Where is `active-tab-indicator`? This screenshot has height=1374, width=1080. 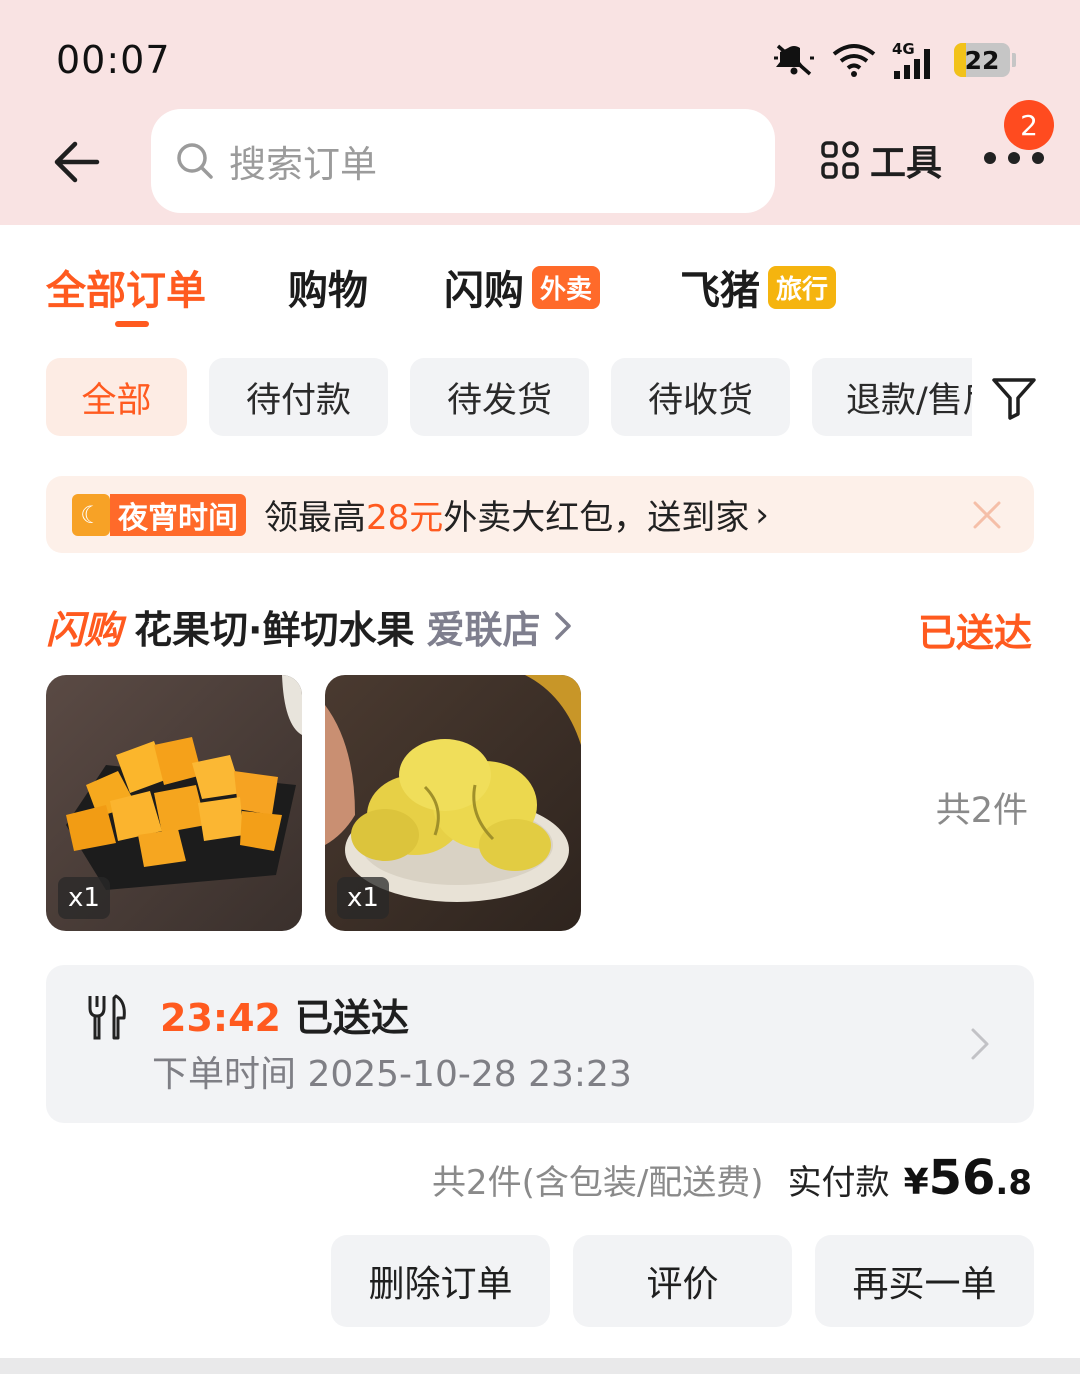 active-tab-indicator is located at coordinates (132, 324).